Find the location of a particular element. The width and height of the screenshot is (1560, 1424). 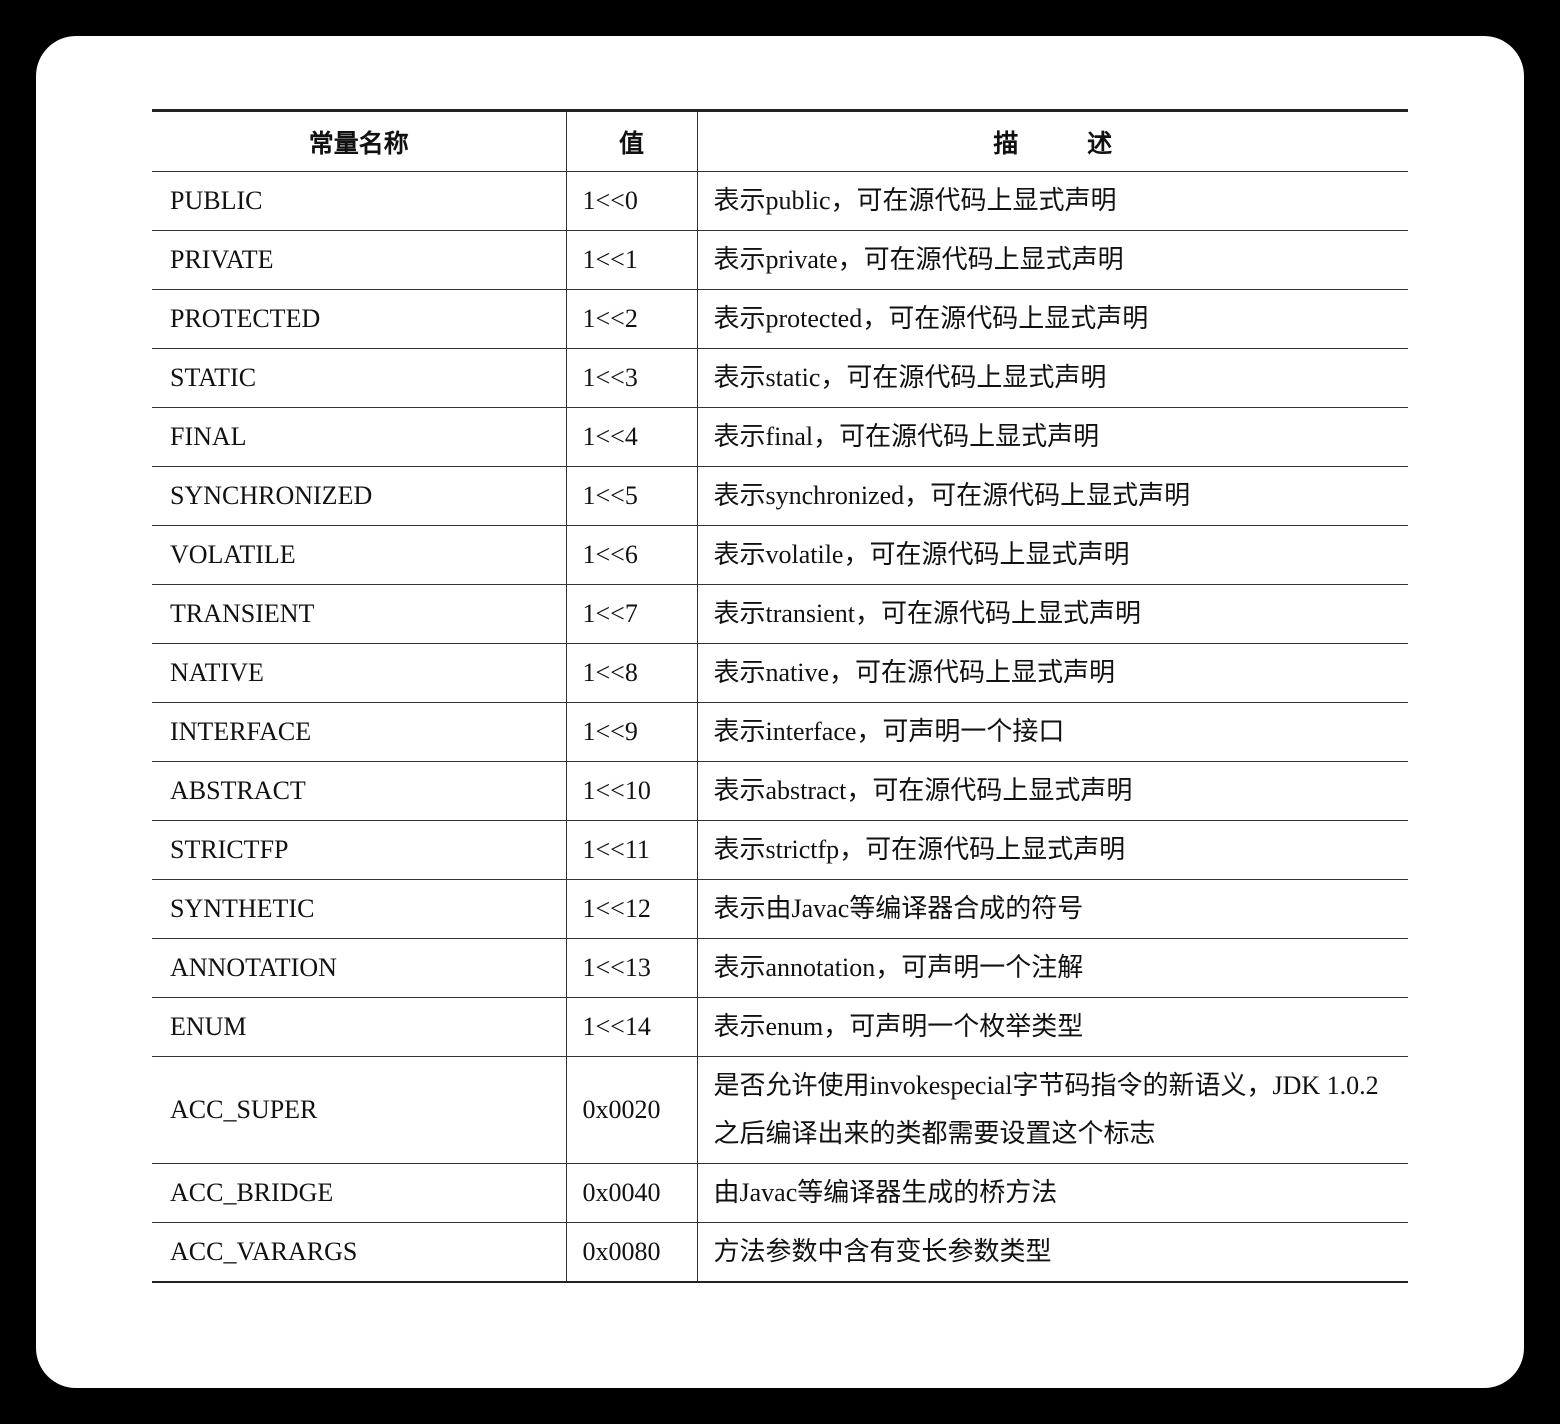

description-cell: 表示annotation，可声明一个注解 is located at coordinates (1052, 968).